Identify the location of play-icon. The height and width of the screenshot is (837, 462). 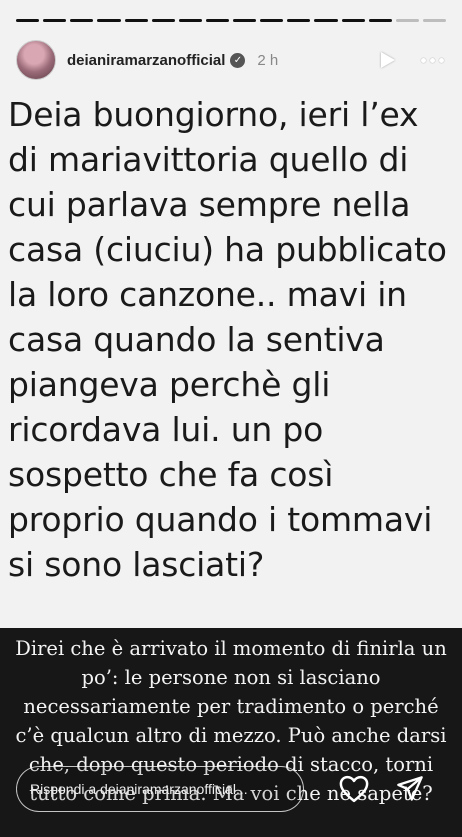
(388, 60).